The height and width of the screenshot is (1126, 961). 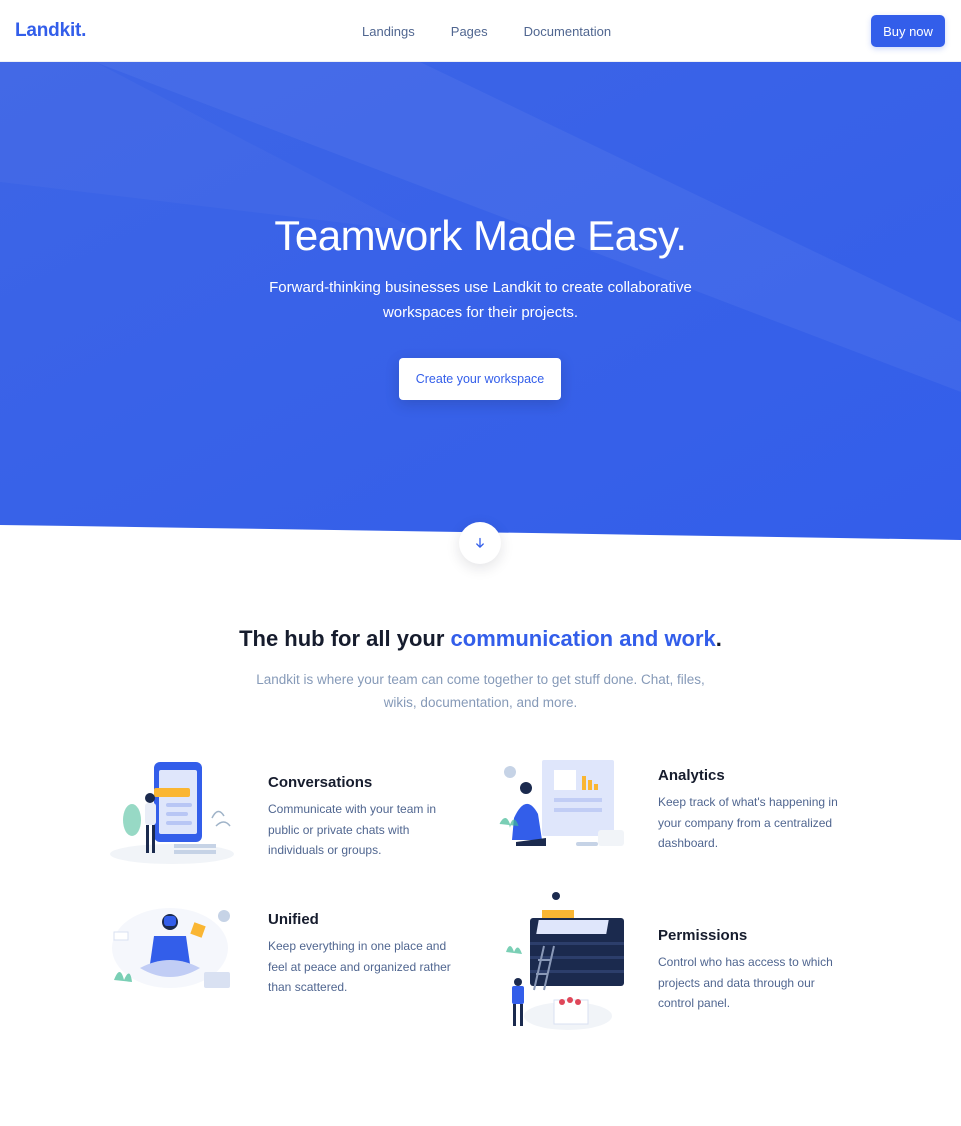 I want to click on section-subtitle-line: wikis, documentation, and more., so click(x=480, y=702).